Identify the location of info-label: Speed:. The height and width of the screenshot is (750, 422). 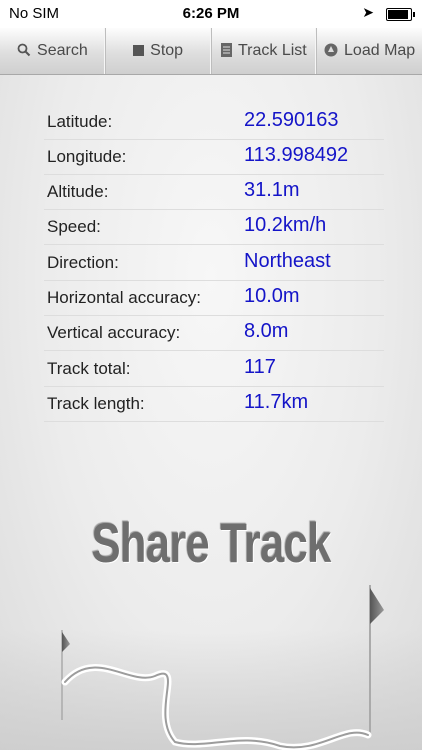
(74, 226).